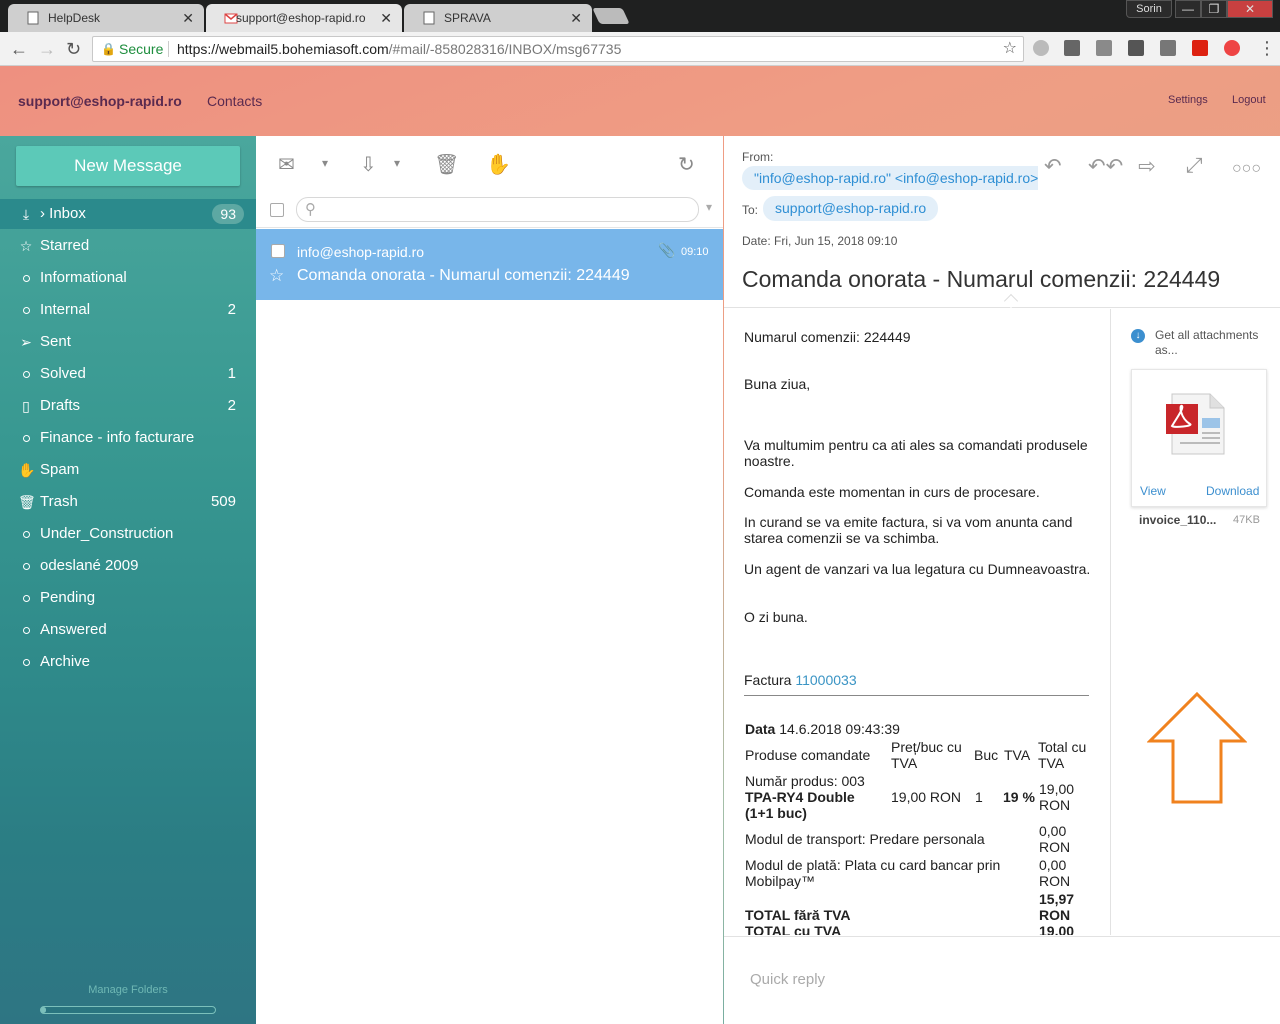 This screenshot has width=1280, height=1024. What do you see at coordinates (1010, 49) in the screenshot?
I see `bookmark-star-icon: ☆` at bounding box center [1010, 49].